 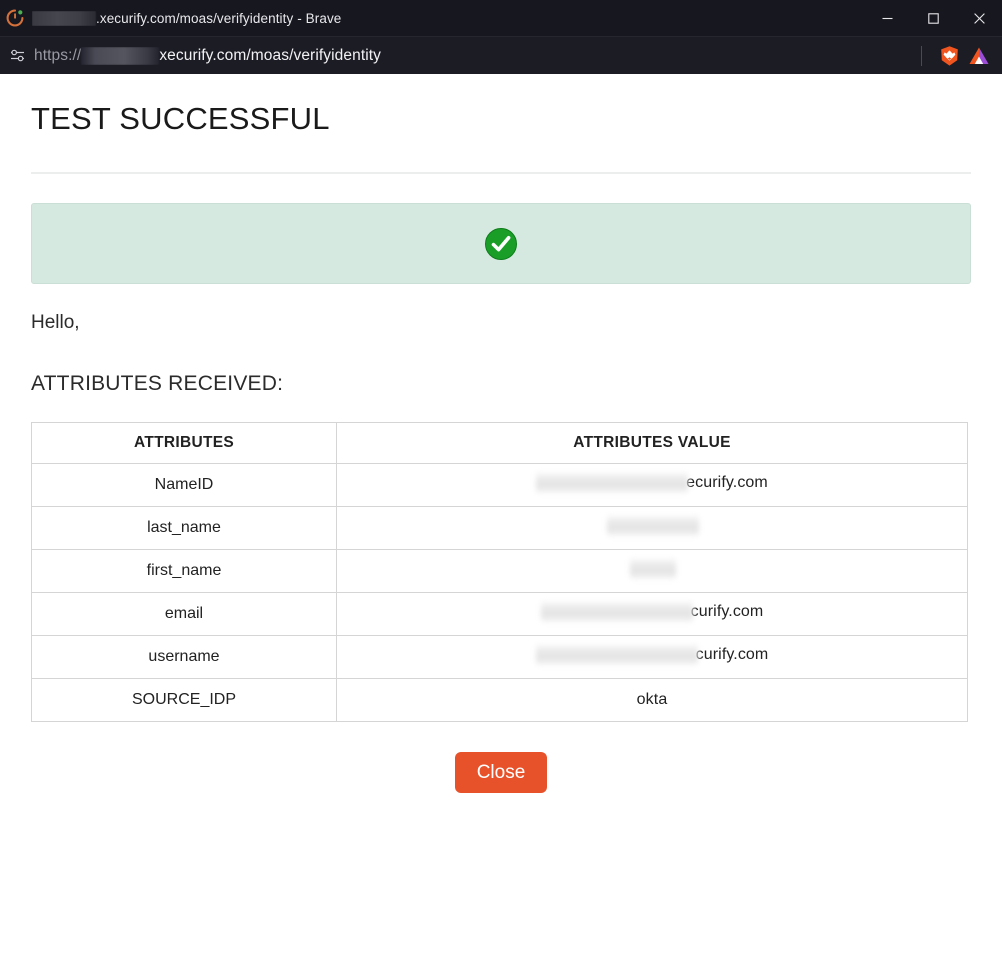 What do you see at coordinates (157, 383) in the screenshot?
I see `attributes-heading: ATTRIBUTES RECEIVED:` at bounding box center [157, 383].